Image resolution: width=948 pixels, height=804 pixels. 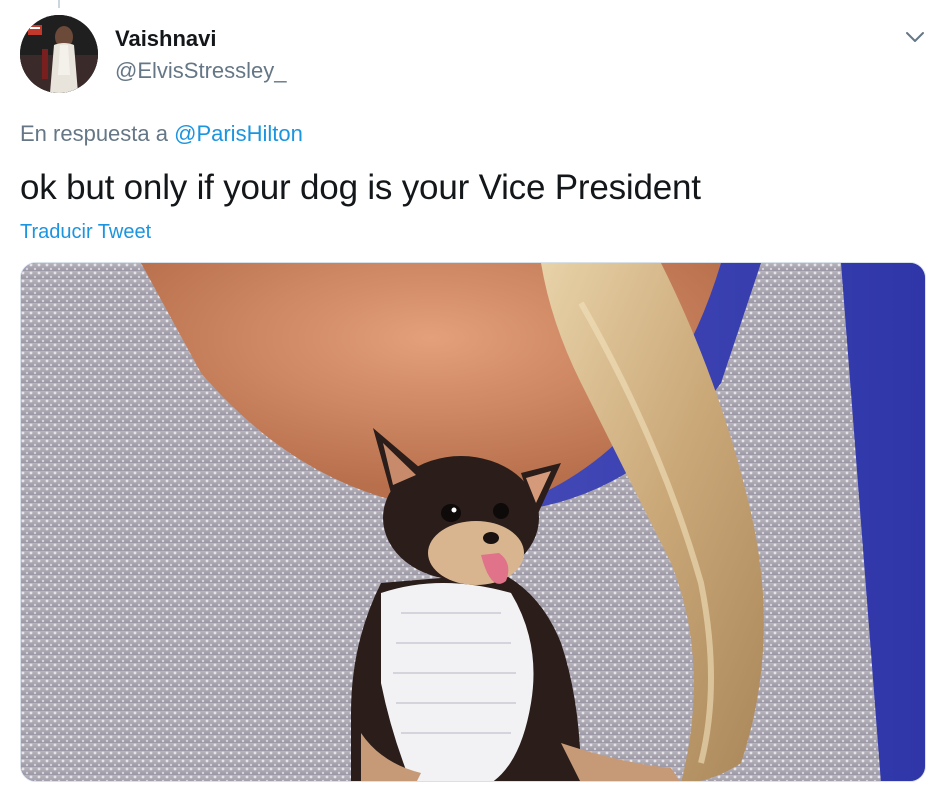 I want to click on translate-tweet-link: Traducir Tweet, so click(x=85, y=232).